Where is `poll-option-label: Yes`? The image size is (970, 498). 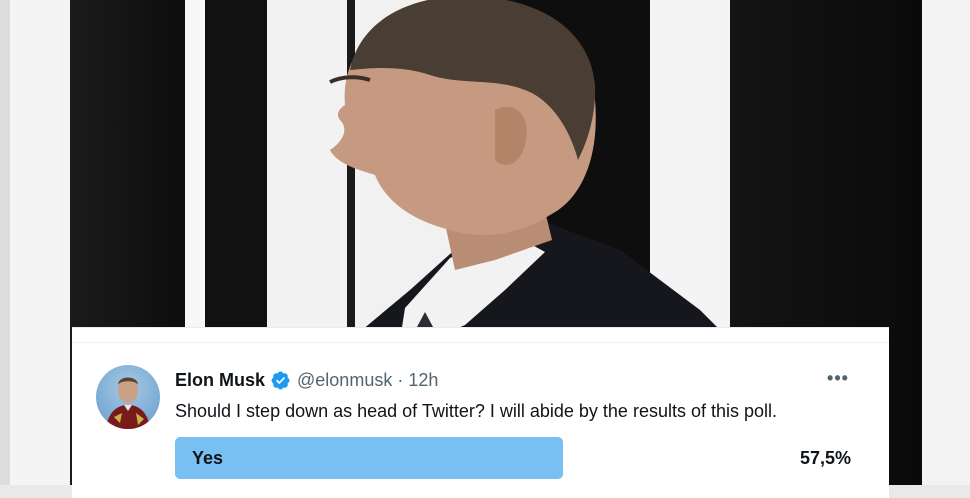 poll-option-label: Yes is located at coordinates (208, 458).